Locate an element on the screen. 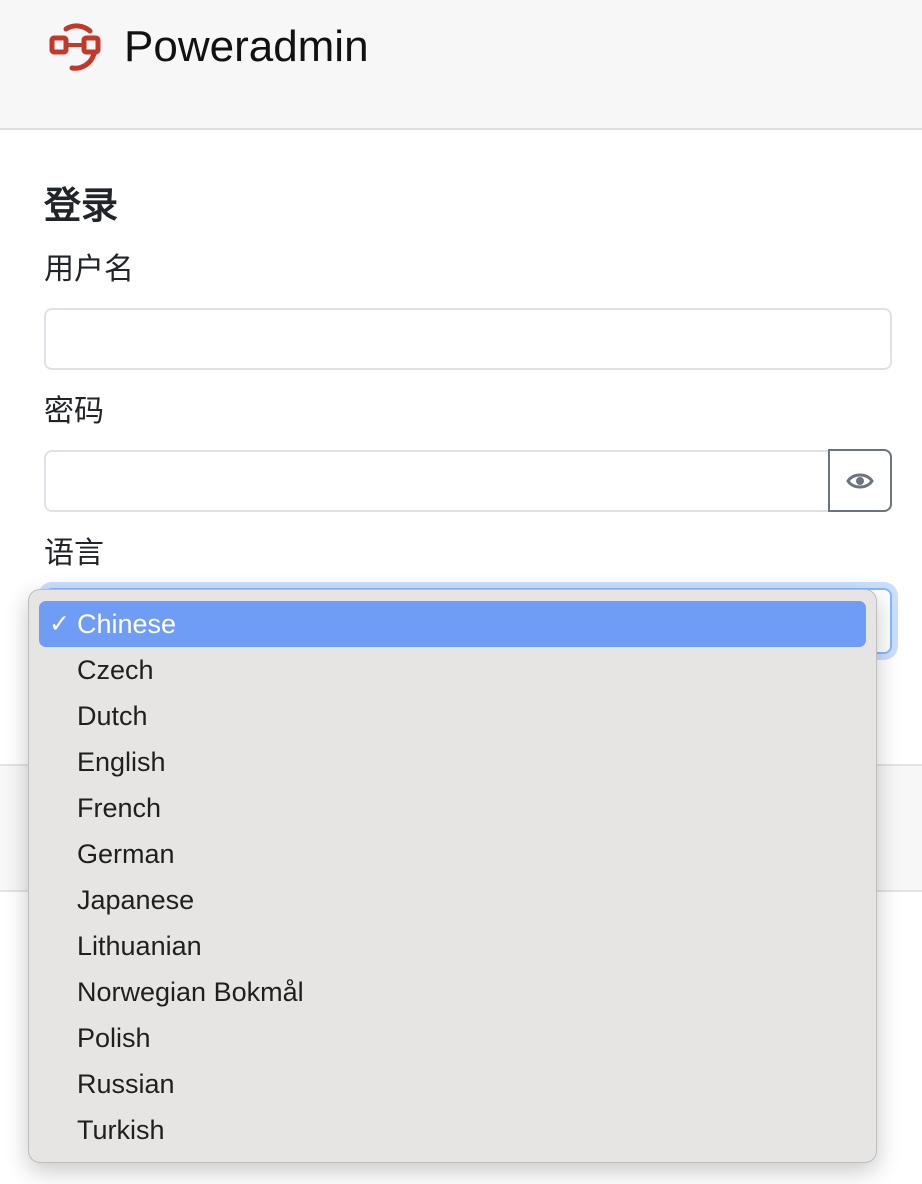 The height and width of the screenshot is (1184, 922). language-option-german: German is located at coordinates (452, 854).